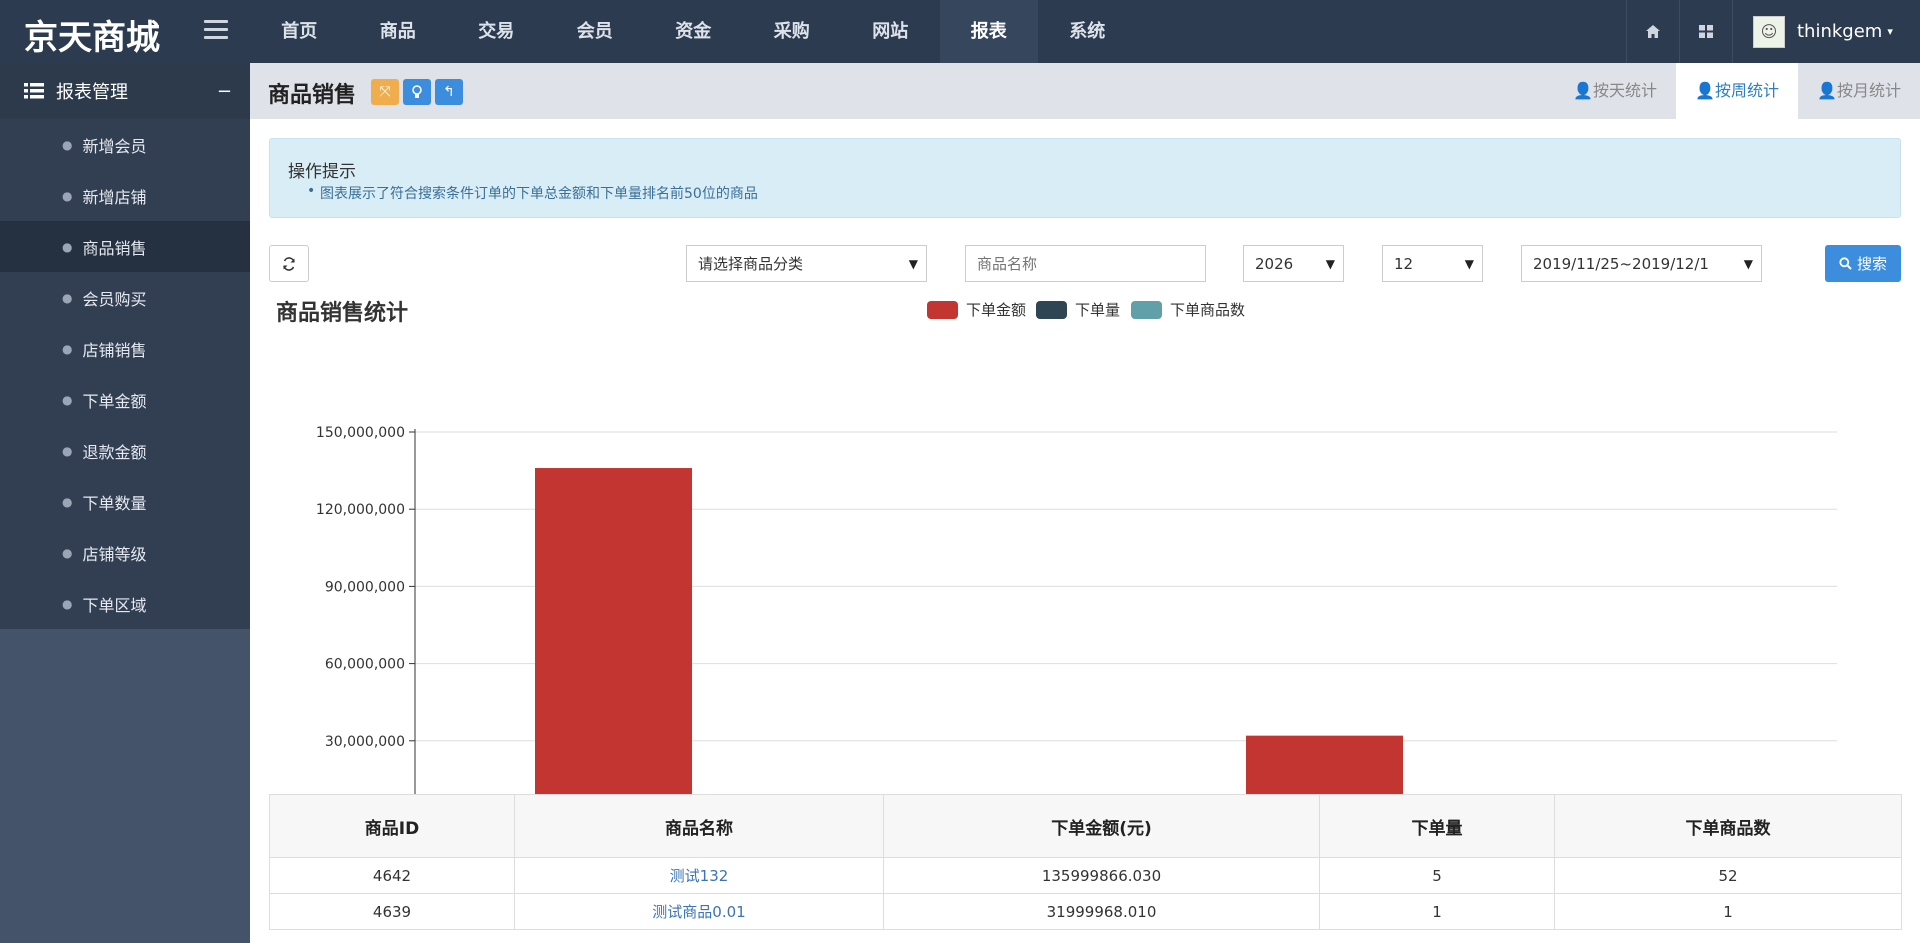 The width and height of the screenshot is (1920, 943). What do you see at coordinates (1728, 826) in the screenshot?
I see `col-goods-count: 下单商品数` at bounding box center [1728, 826].